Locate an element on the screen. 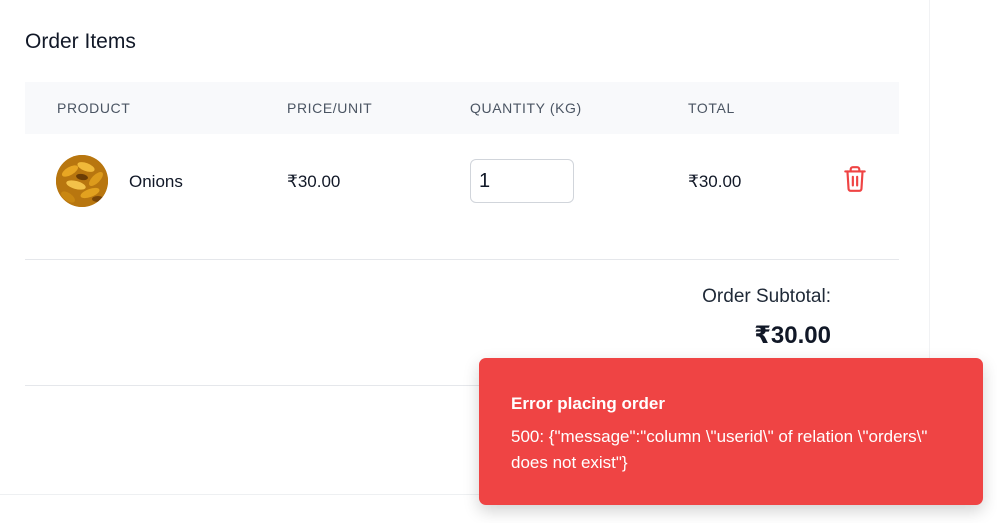 The height and width of the screenshot is (523, 997). column-header-product: PRODUCT is located at coordinates (94, 108).